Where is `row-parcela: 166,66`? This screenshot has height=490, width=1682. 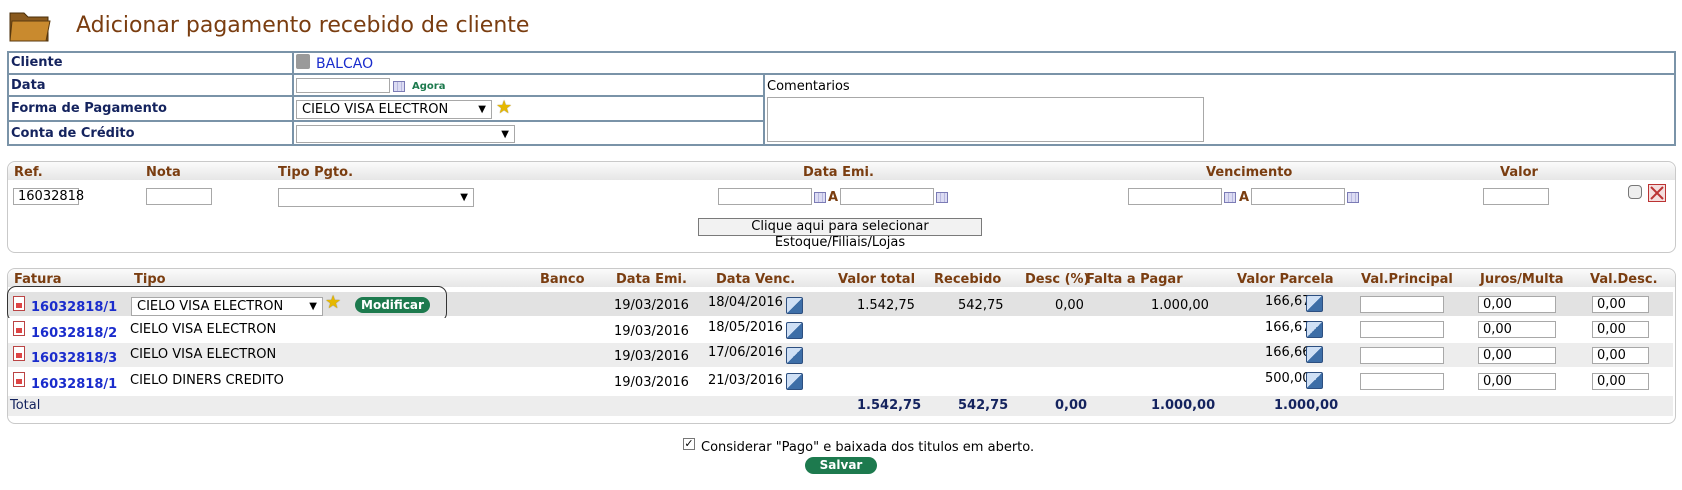
row-parcela: 166,66 is located at coordinates (1288, 352).